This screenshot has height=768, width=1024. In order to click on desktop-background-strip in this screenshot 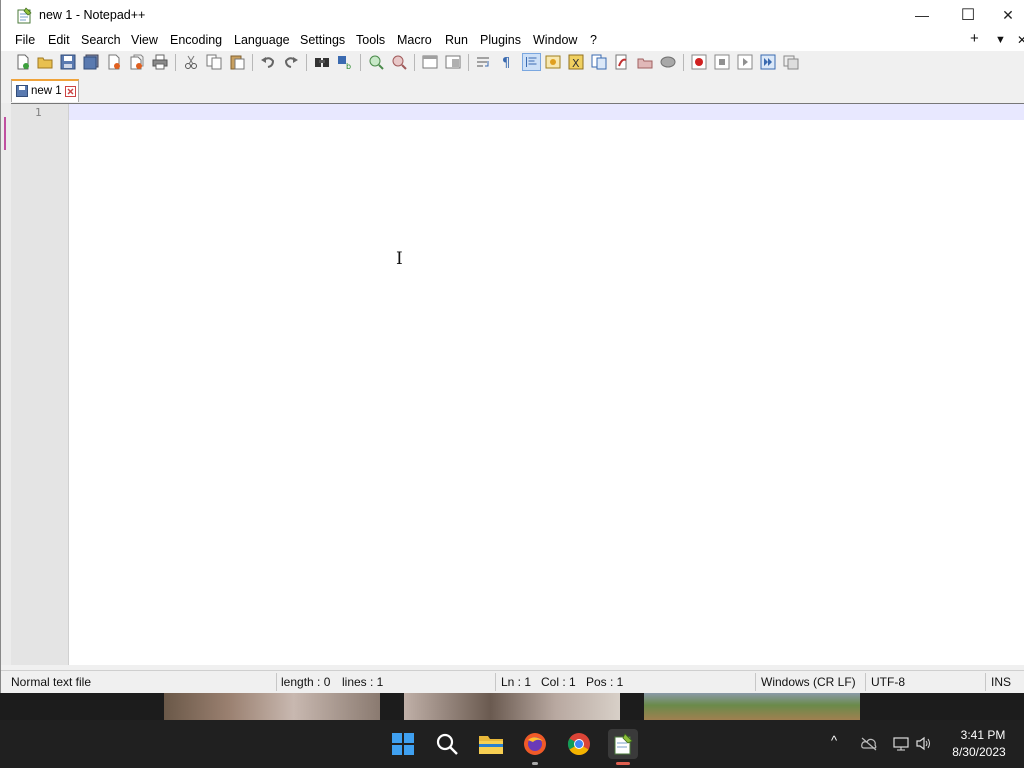, I will do `click(512, 706)`.